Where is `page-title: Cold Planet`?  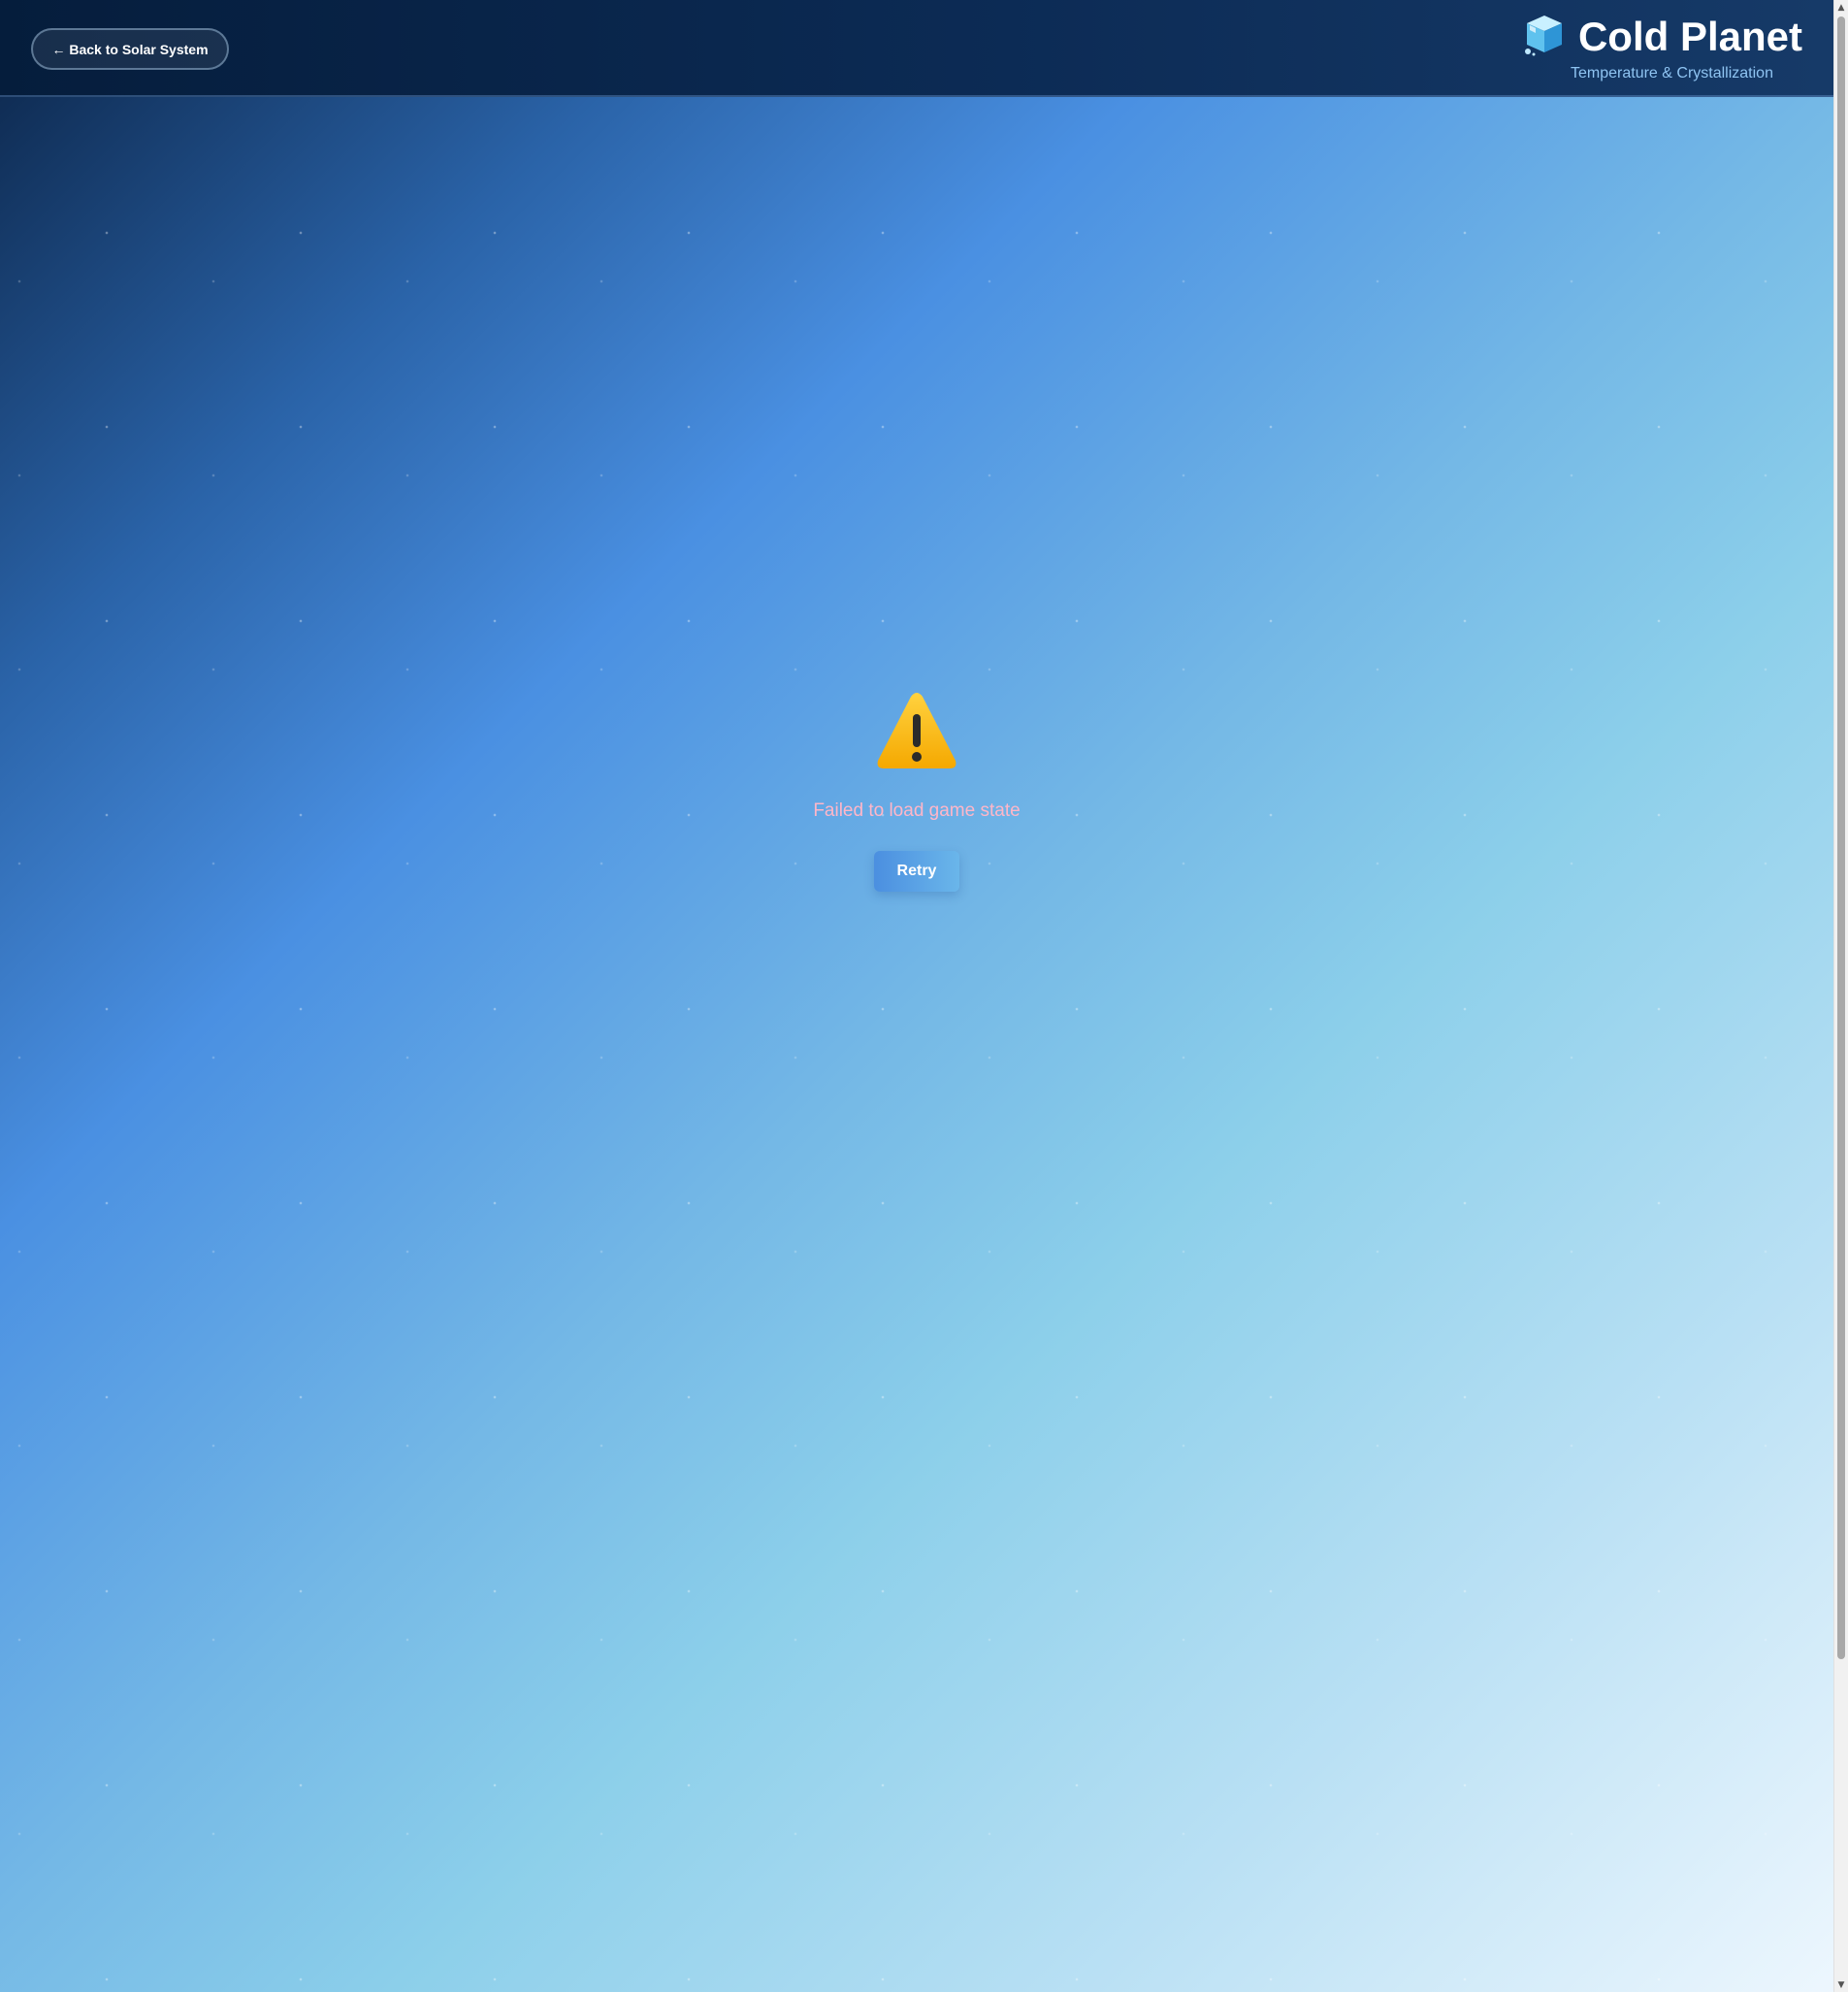
page-title: Cold Planet is located at coordinates (1689, 36).